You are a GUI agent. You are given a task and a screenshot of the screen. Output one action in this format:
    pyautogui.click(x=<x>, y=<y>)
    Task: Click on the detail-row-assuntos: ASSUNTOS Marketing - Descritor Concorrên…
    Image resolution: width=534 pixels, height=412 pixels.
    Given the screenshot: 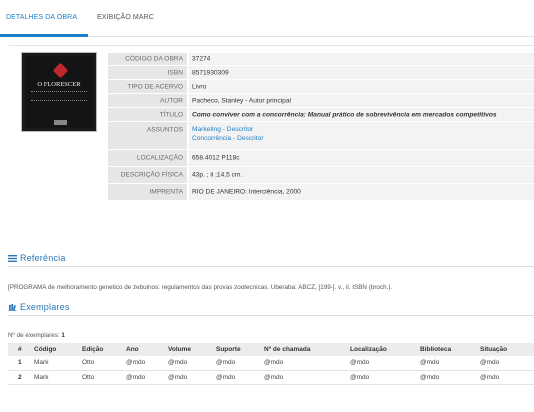 What is the action you would take?
    pyautogui.click(x=321, y=135)
    